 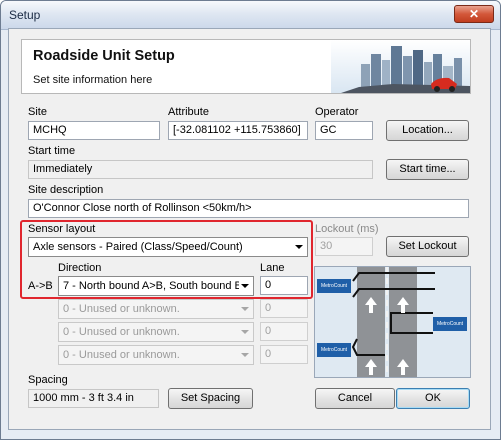 What do you see at coordinates (433, 398) in the screenshot?
I see `ok-button: OK` at bounding box center [433, 398].